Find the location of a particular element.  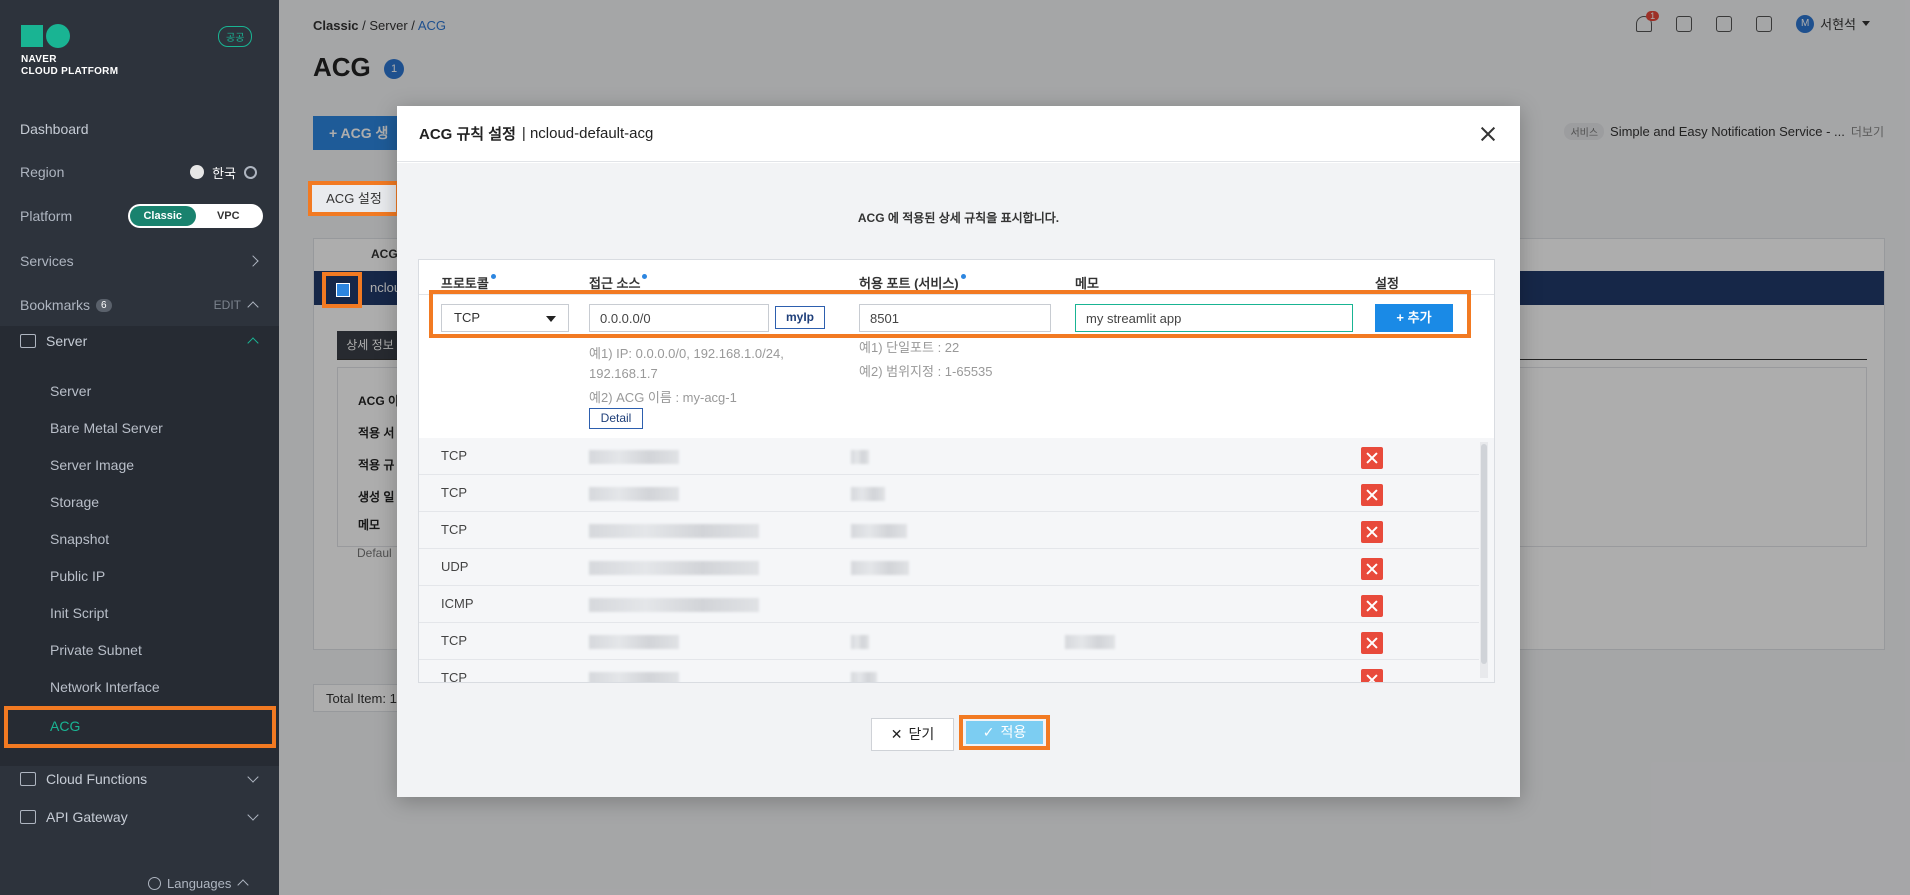

protocol-select: TCP is located at coordinates (505, 318).